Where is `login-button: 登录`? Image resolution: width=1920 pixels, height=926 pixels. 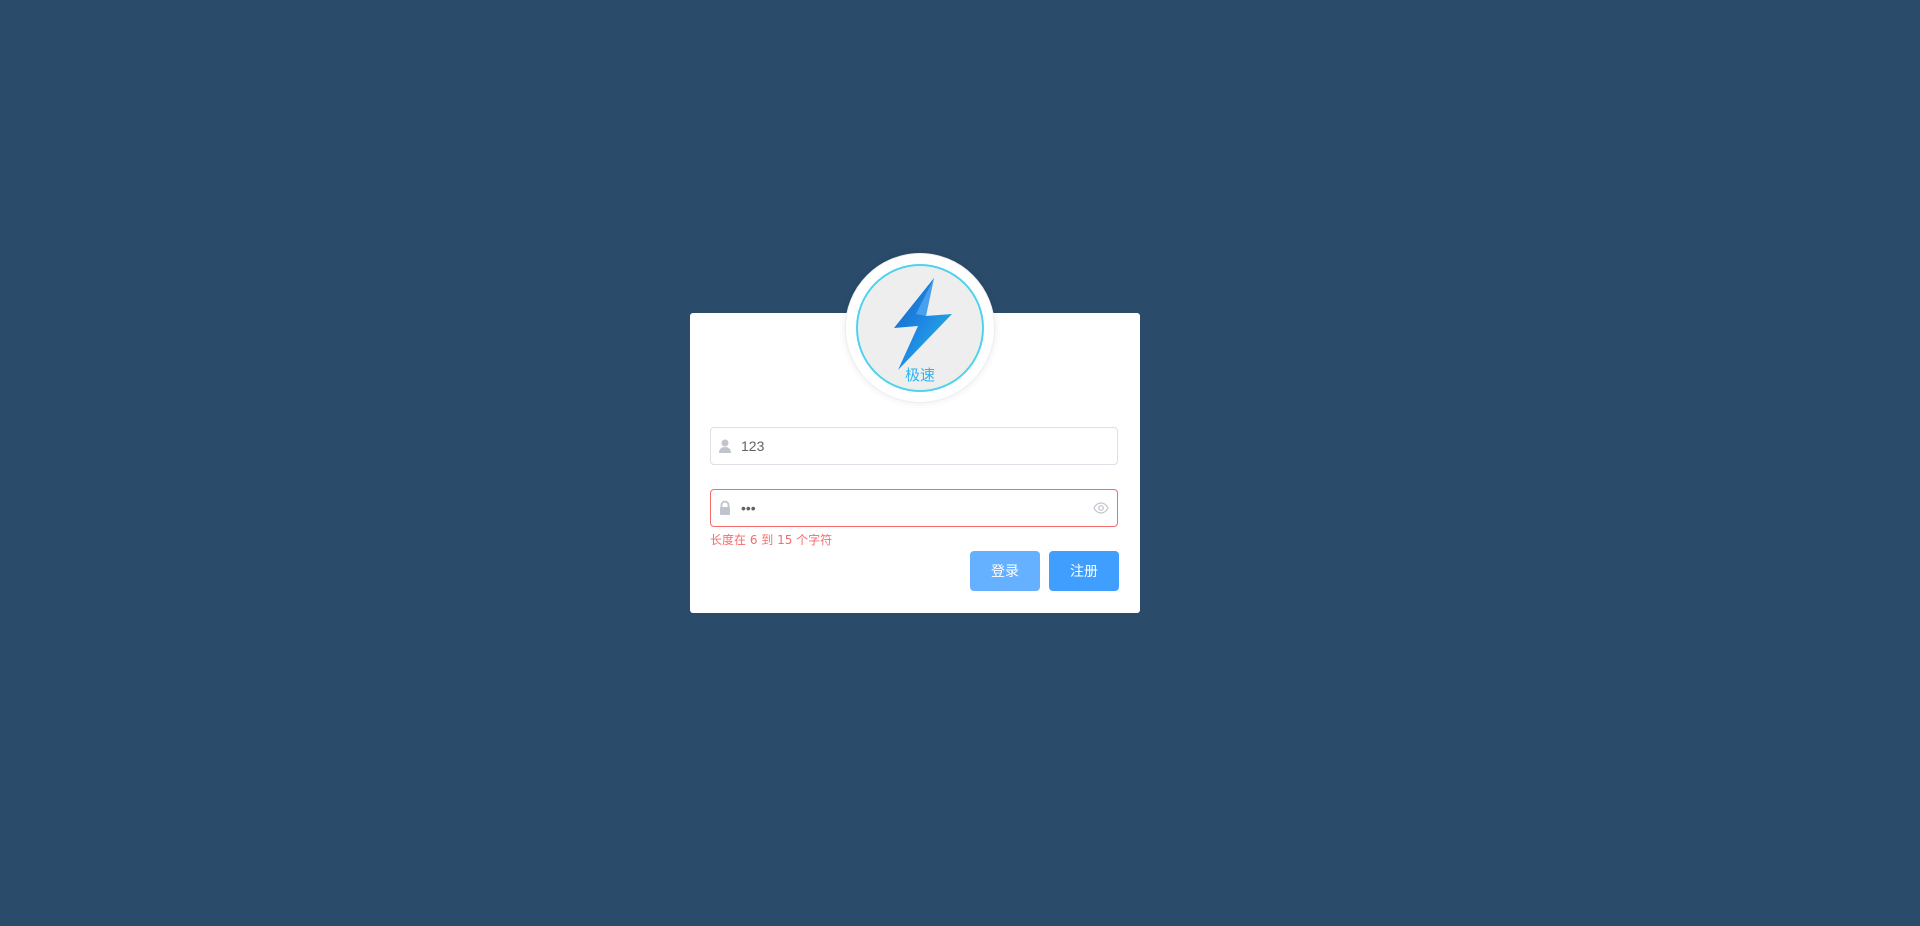 login-button: 登录 is located at coordinates (1005, 571).